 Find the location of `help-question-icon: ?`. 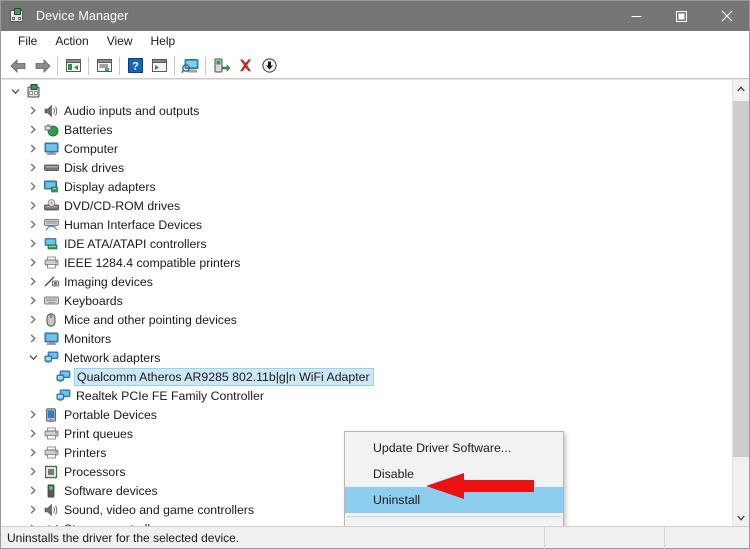

help-question-icon: ? is located at coordinates (135, 66).